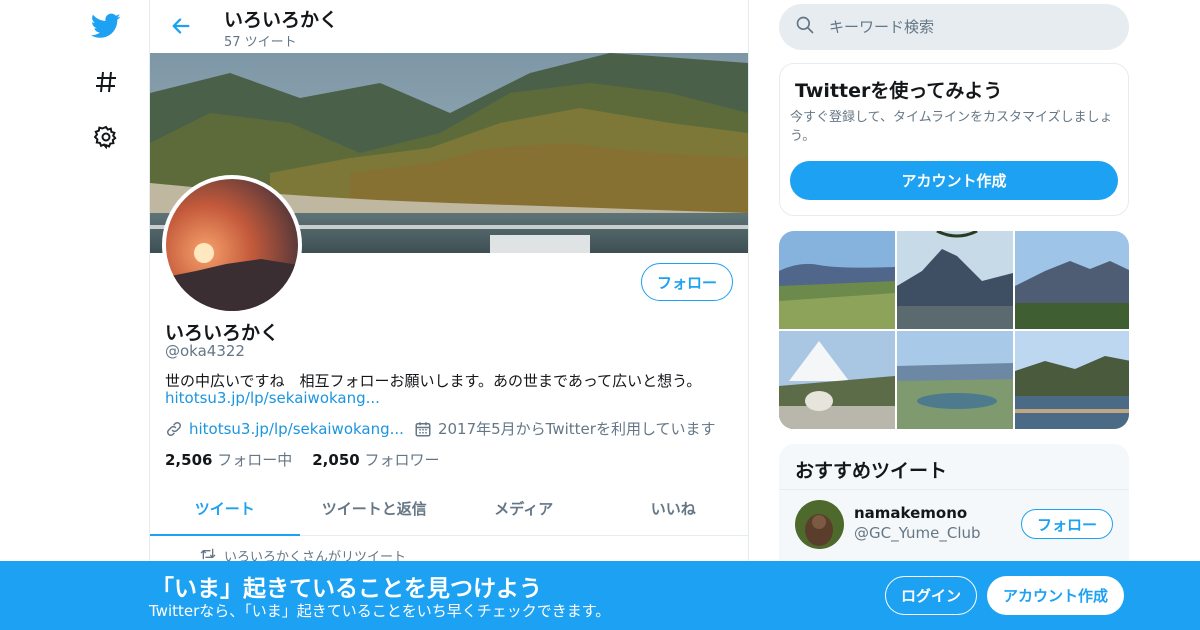 The image size is (1200, 630). What do you see at coordinates (576, 429) in the screenshot?
I see `profile-joined-date: 2017年5月からTwitterを利用しています` at bounding box center [576, 429].